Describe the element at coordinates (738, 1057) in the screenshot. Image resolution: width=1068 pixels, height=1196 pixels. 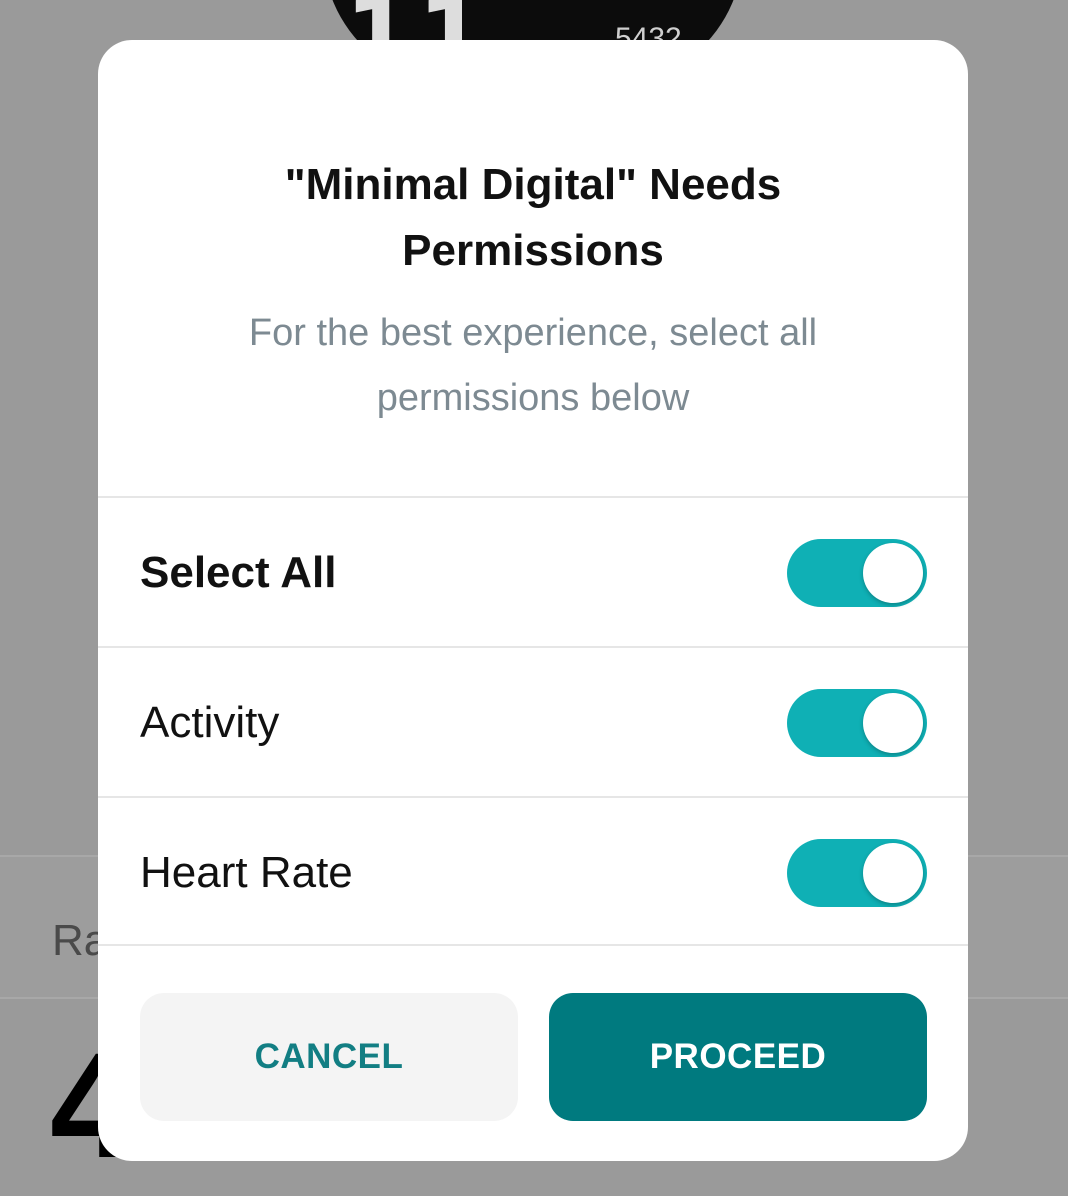
I see `proceed-button: PROCEED` at that location.